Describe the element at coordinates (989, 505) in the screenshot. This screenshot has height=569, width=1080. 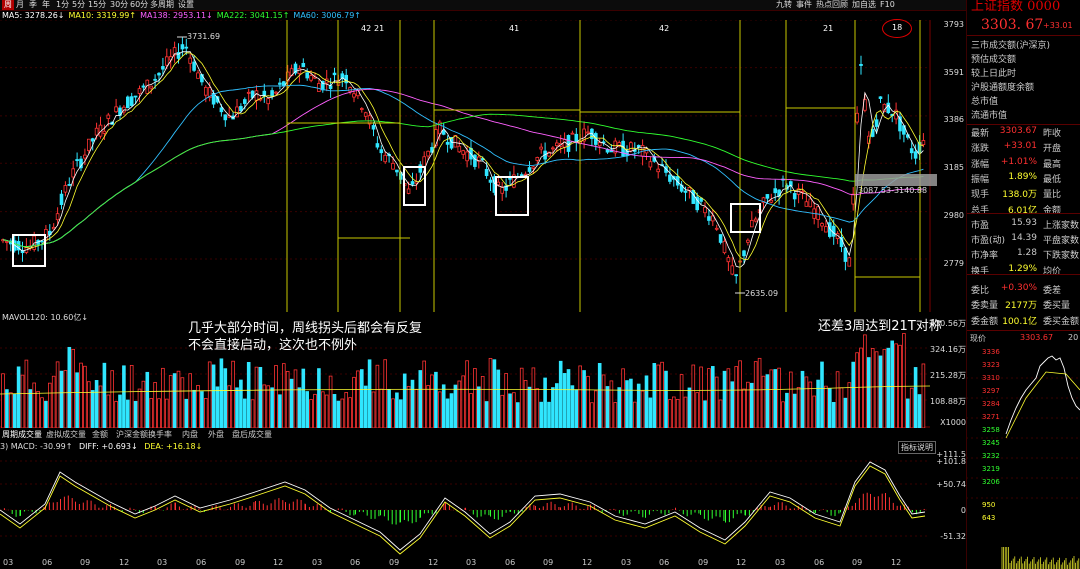
I see `intraday-tick: 950` at that location.